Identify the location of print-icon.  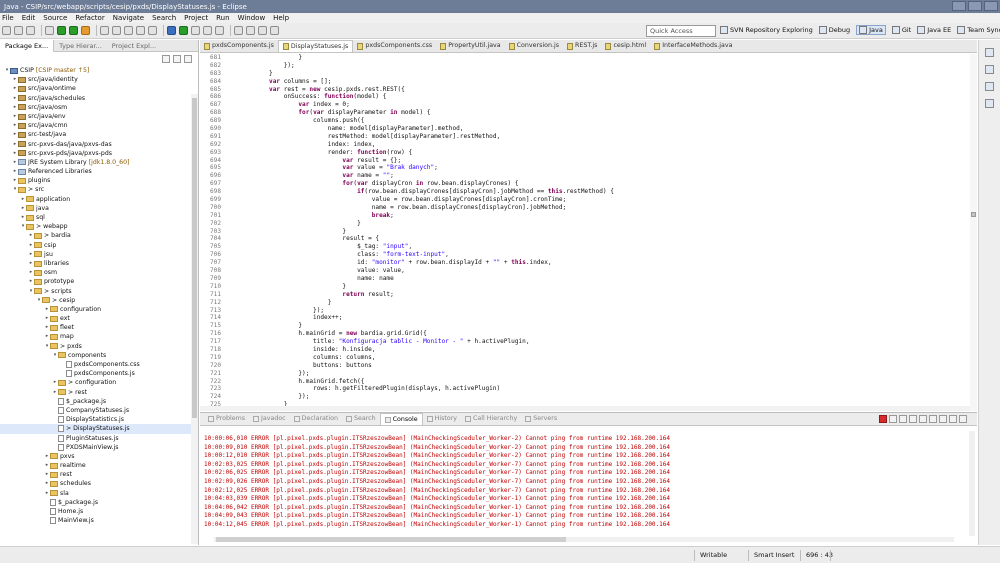
(30, 30).